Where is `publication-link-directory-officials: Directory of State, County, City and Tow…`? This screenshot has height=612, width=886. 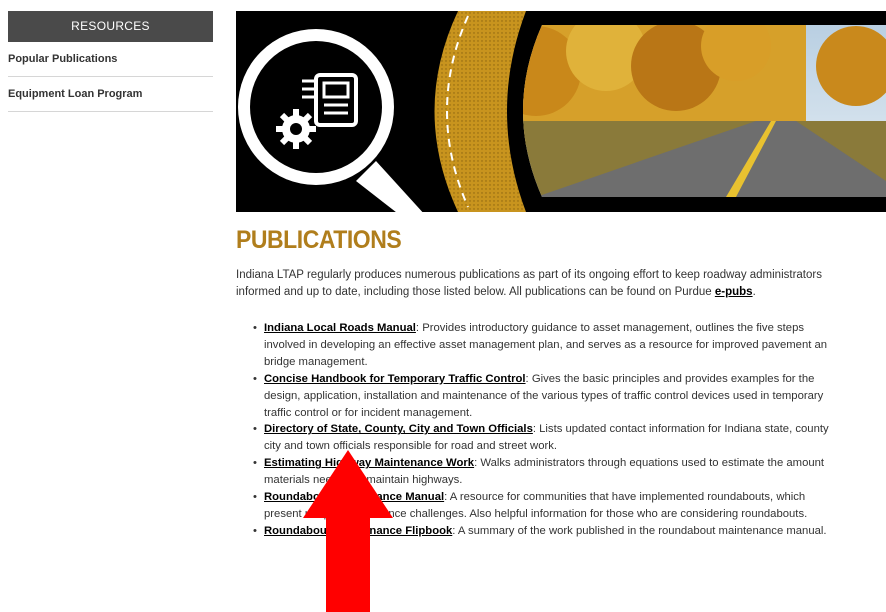 publication-link-directory-officials: Directory of State, County, City and Tow… is located at coordinates (398, 429).